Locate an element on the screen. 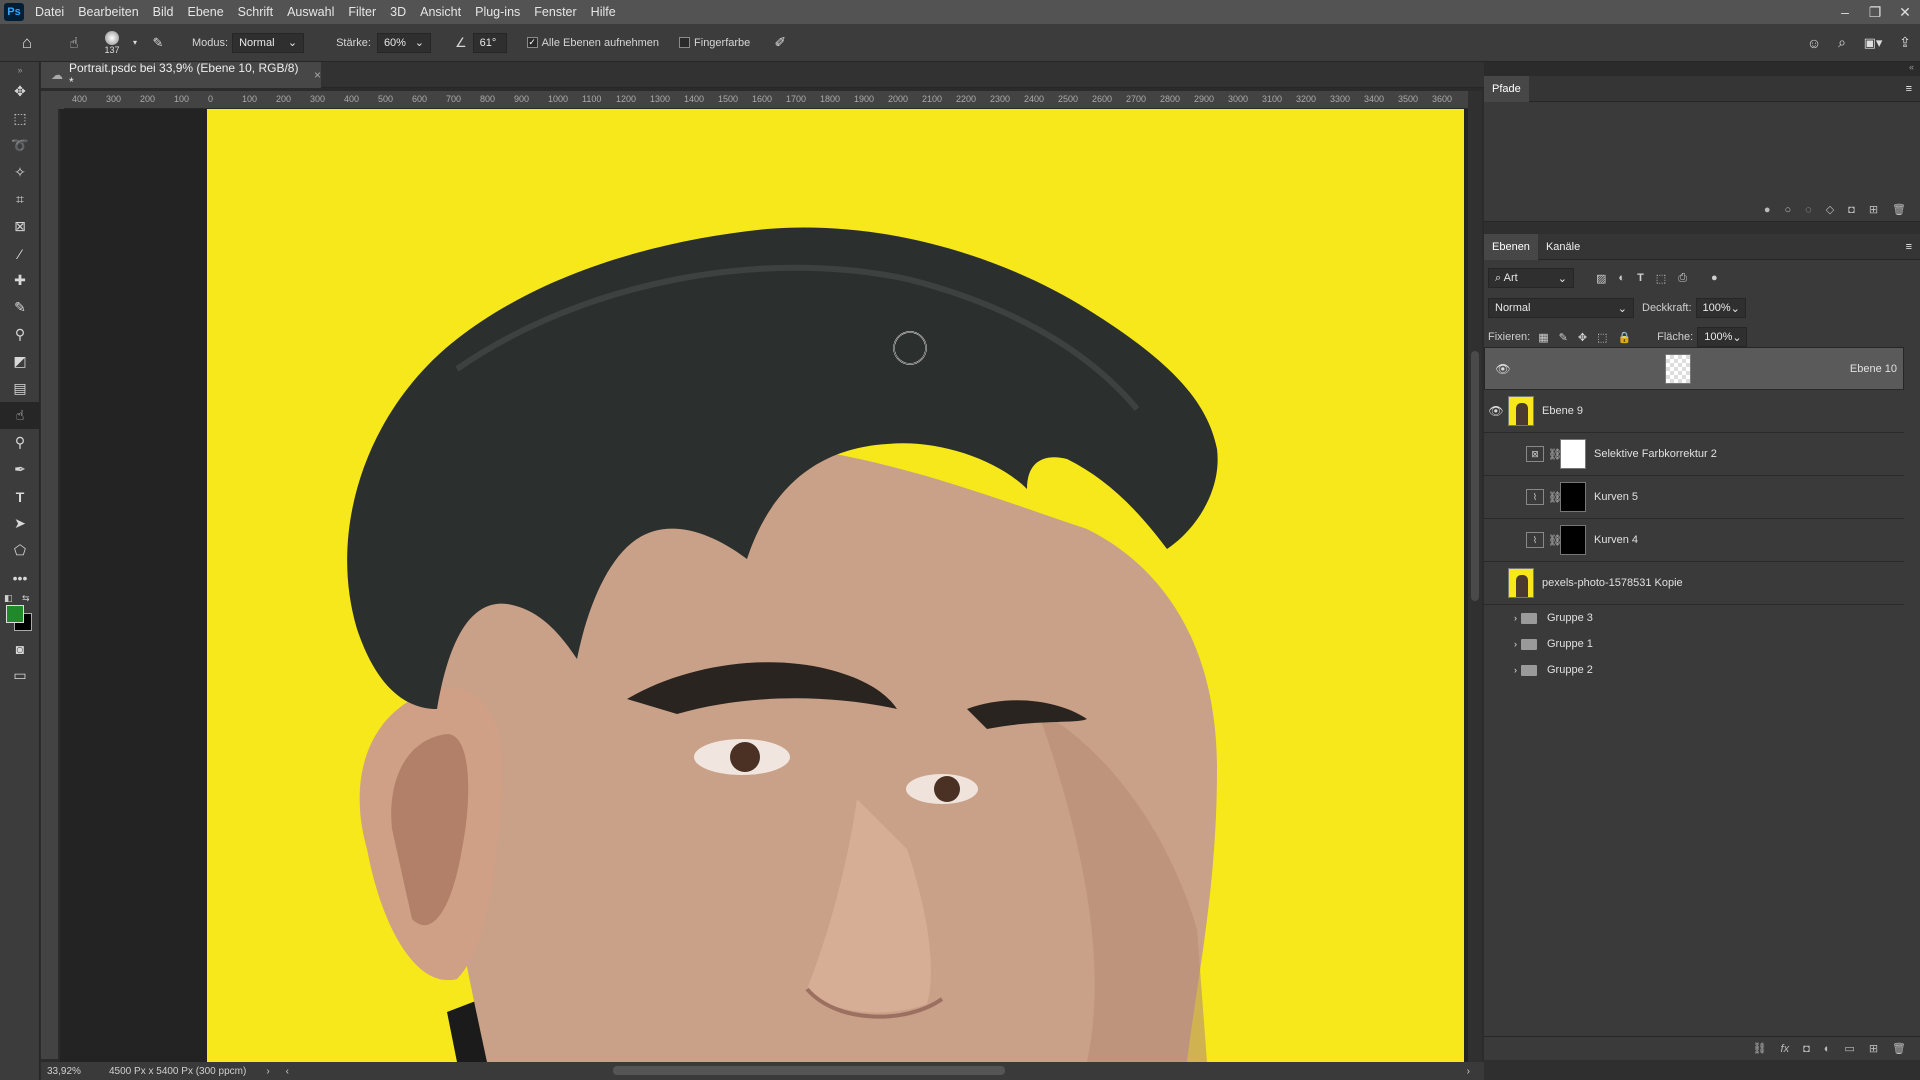 The image size is (1920, 1080). menu-plugins: Plug-ins is located at coordinates (497, 12).